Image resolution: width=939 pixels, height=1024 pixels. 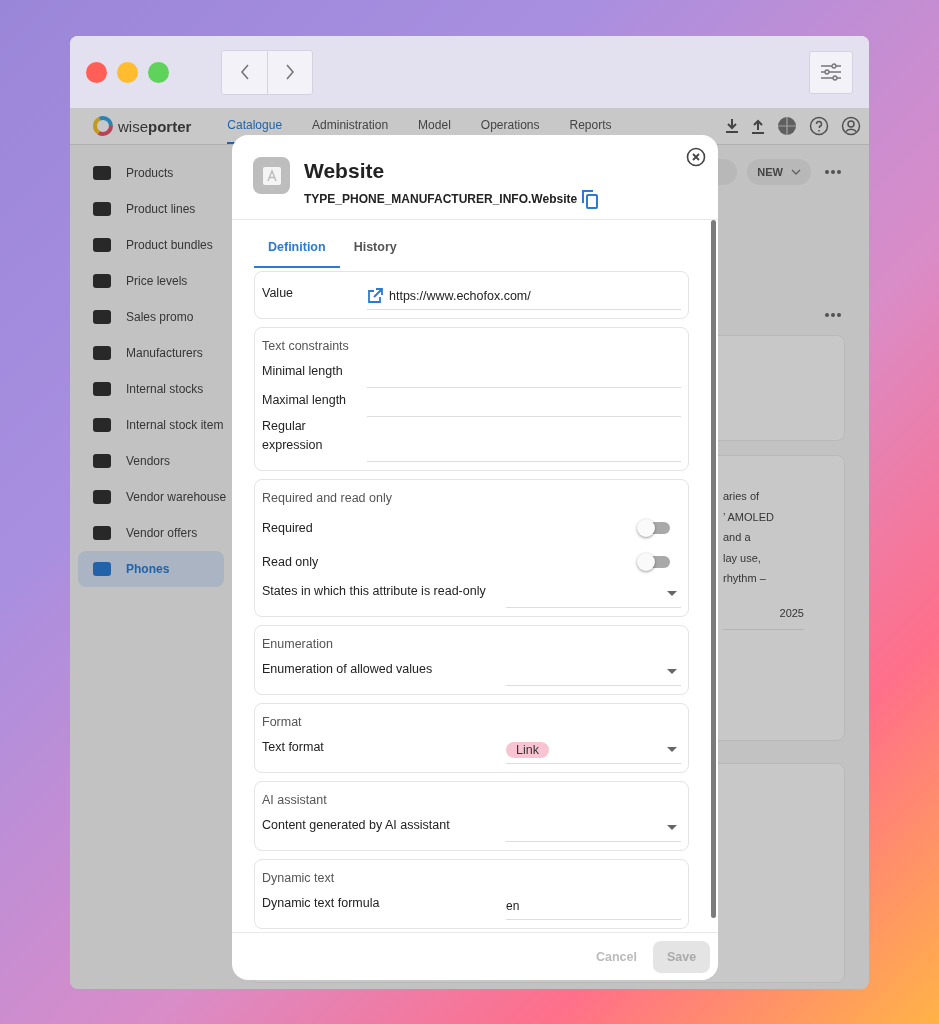 I want to click on attribute-code: TYPE_PHONE_MANUFACTURER_INFO.Website, so click(x=441, y=199).